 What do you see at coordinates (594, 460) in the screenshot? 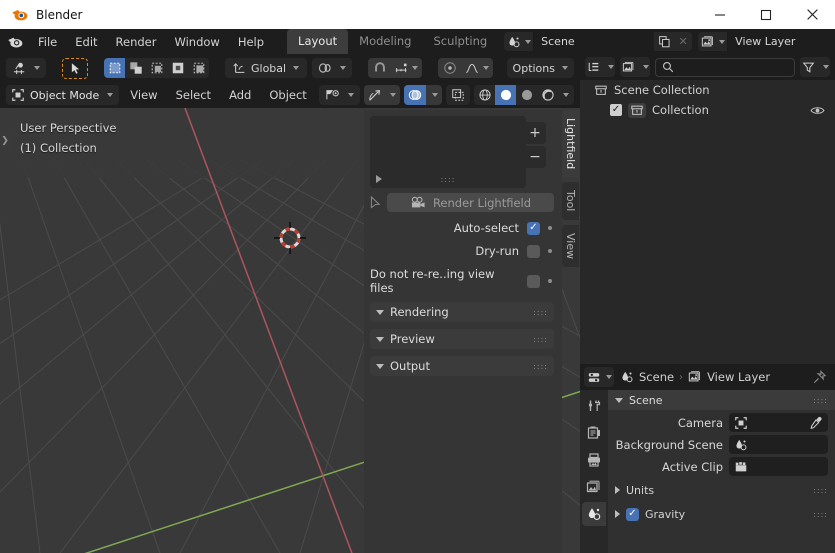
I see `properties-tab-output` at bounding box center [594, 460].